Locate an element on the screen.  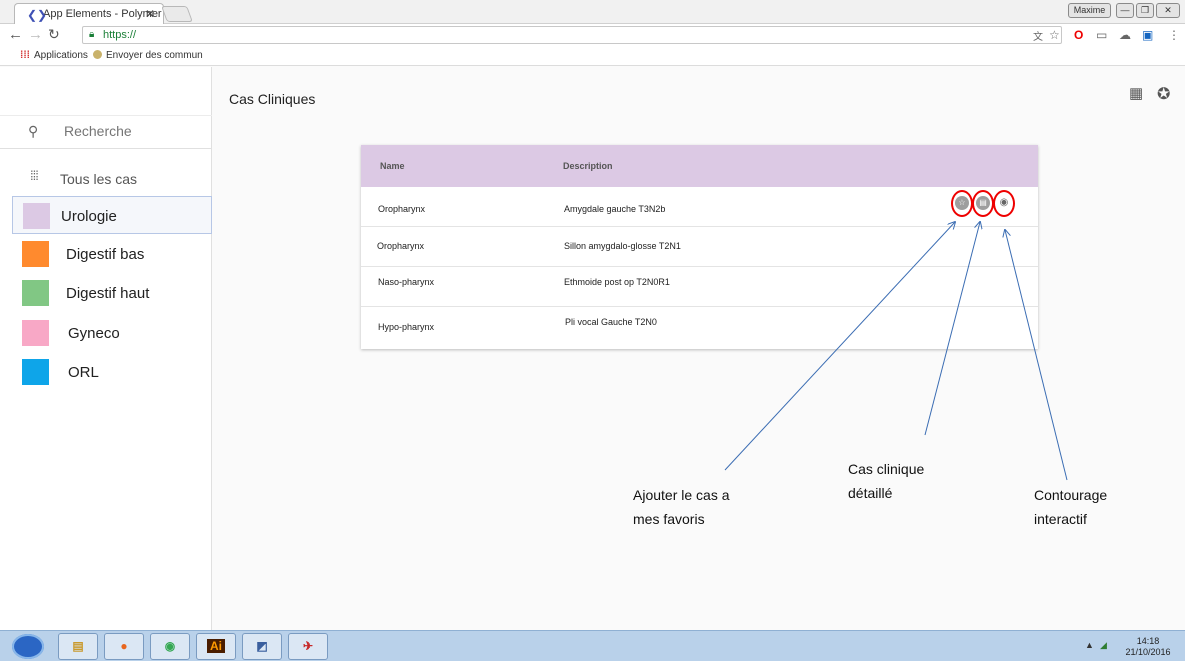
annotation-detailed: Cas clinique détaillé is located at coordinates (886, 481).